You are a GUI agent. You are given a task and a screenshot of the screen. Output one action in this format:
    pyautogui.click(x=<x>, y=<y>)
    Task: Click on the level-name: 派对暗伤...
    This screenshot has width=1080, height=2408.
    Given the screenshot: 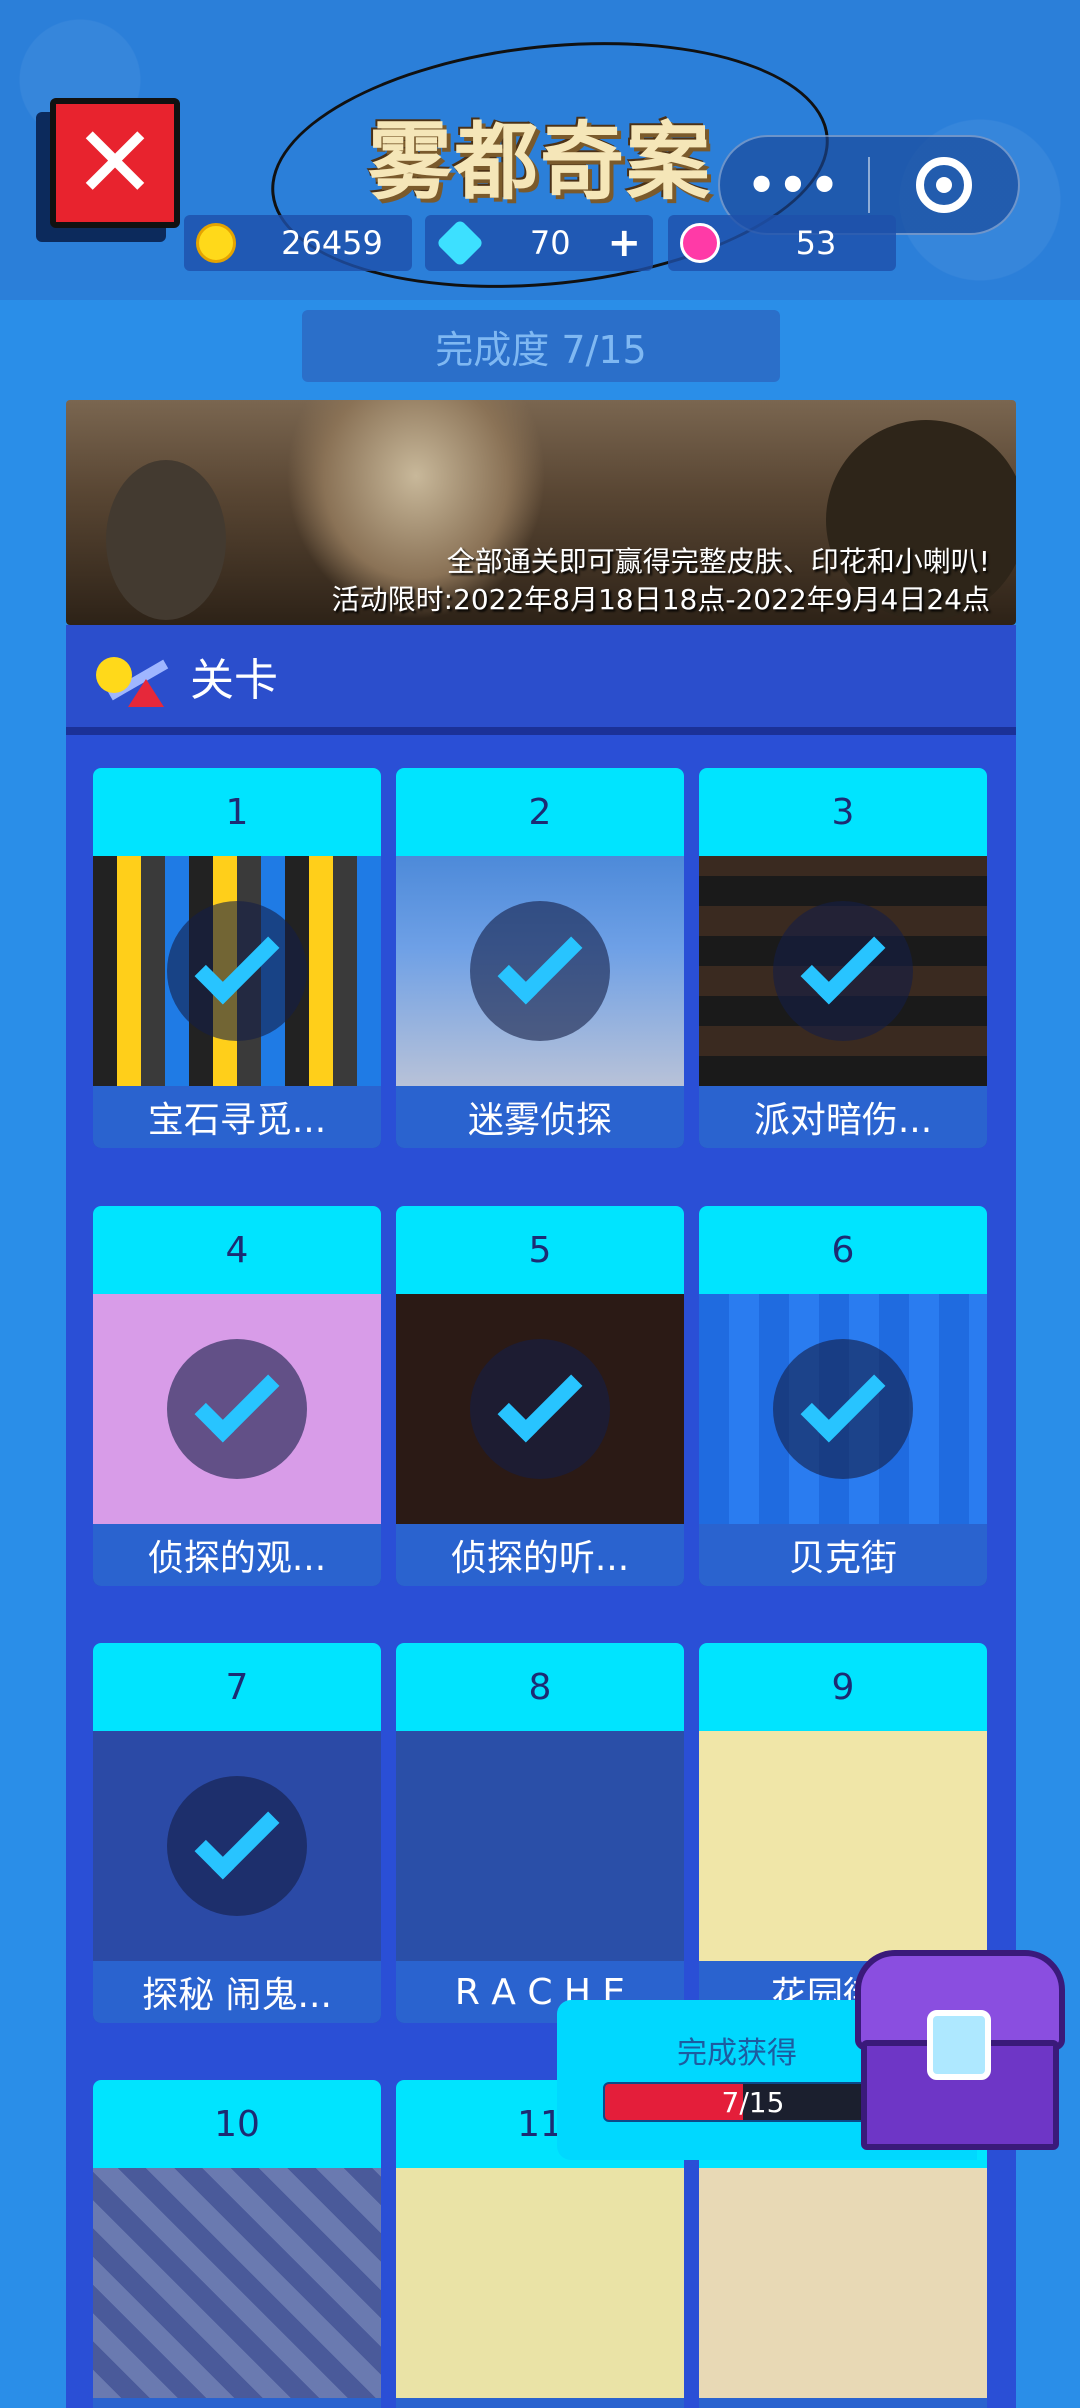 What is the action you would take?
    pyautogui.click(x=843, y=1117)
    